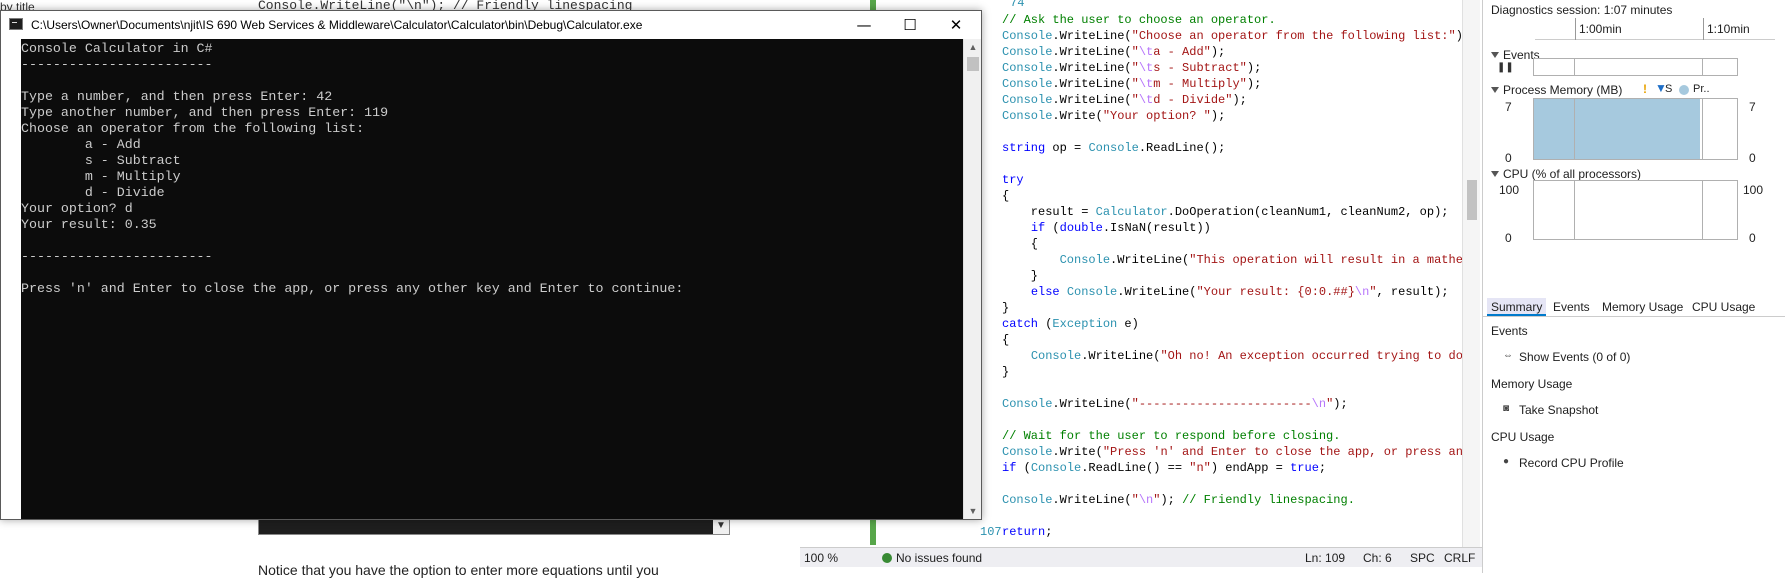  I want to click on line-ending-indicator: CRLF, so click(1459, 558).